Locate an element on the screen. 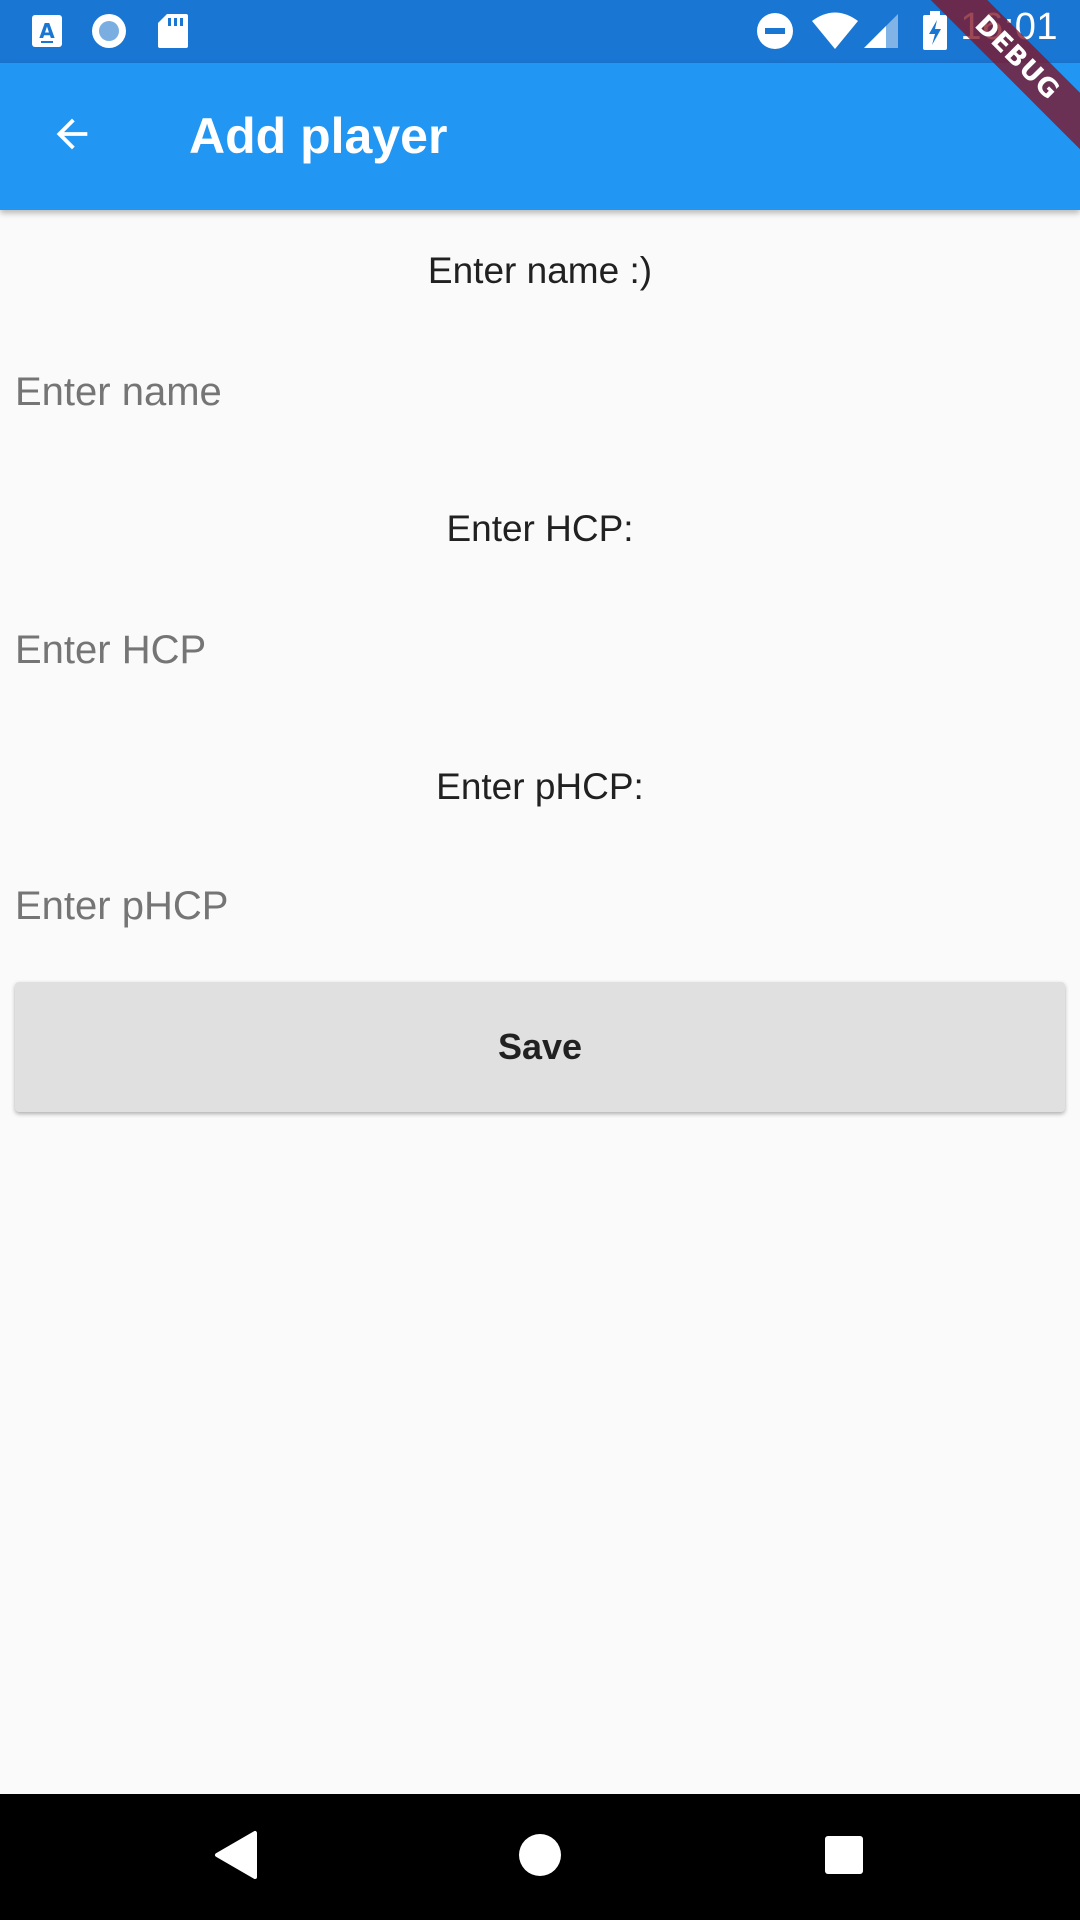 This screenshot has height=1920, width=1080. record-notification-icon is located at coordinates (109, 31).